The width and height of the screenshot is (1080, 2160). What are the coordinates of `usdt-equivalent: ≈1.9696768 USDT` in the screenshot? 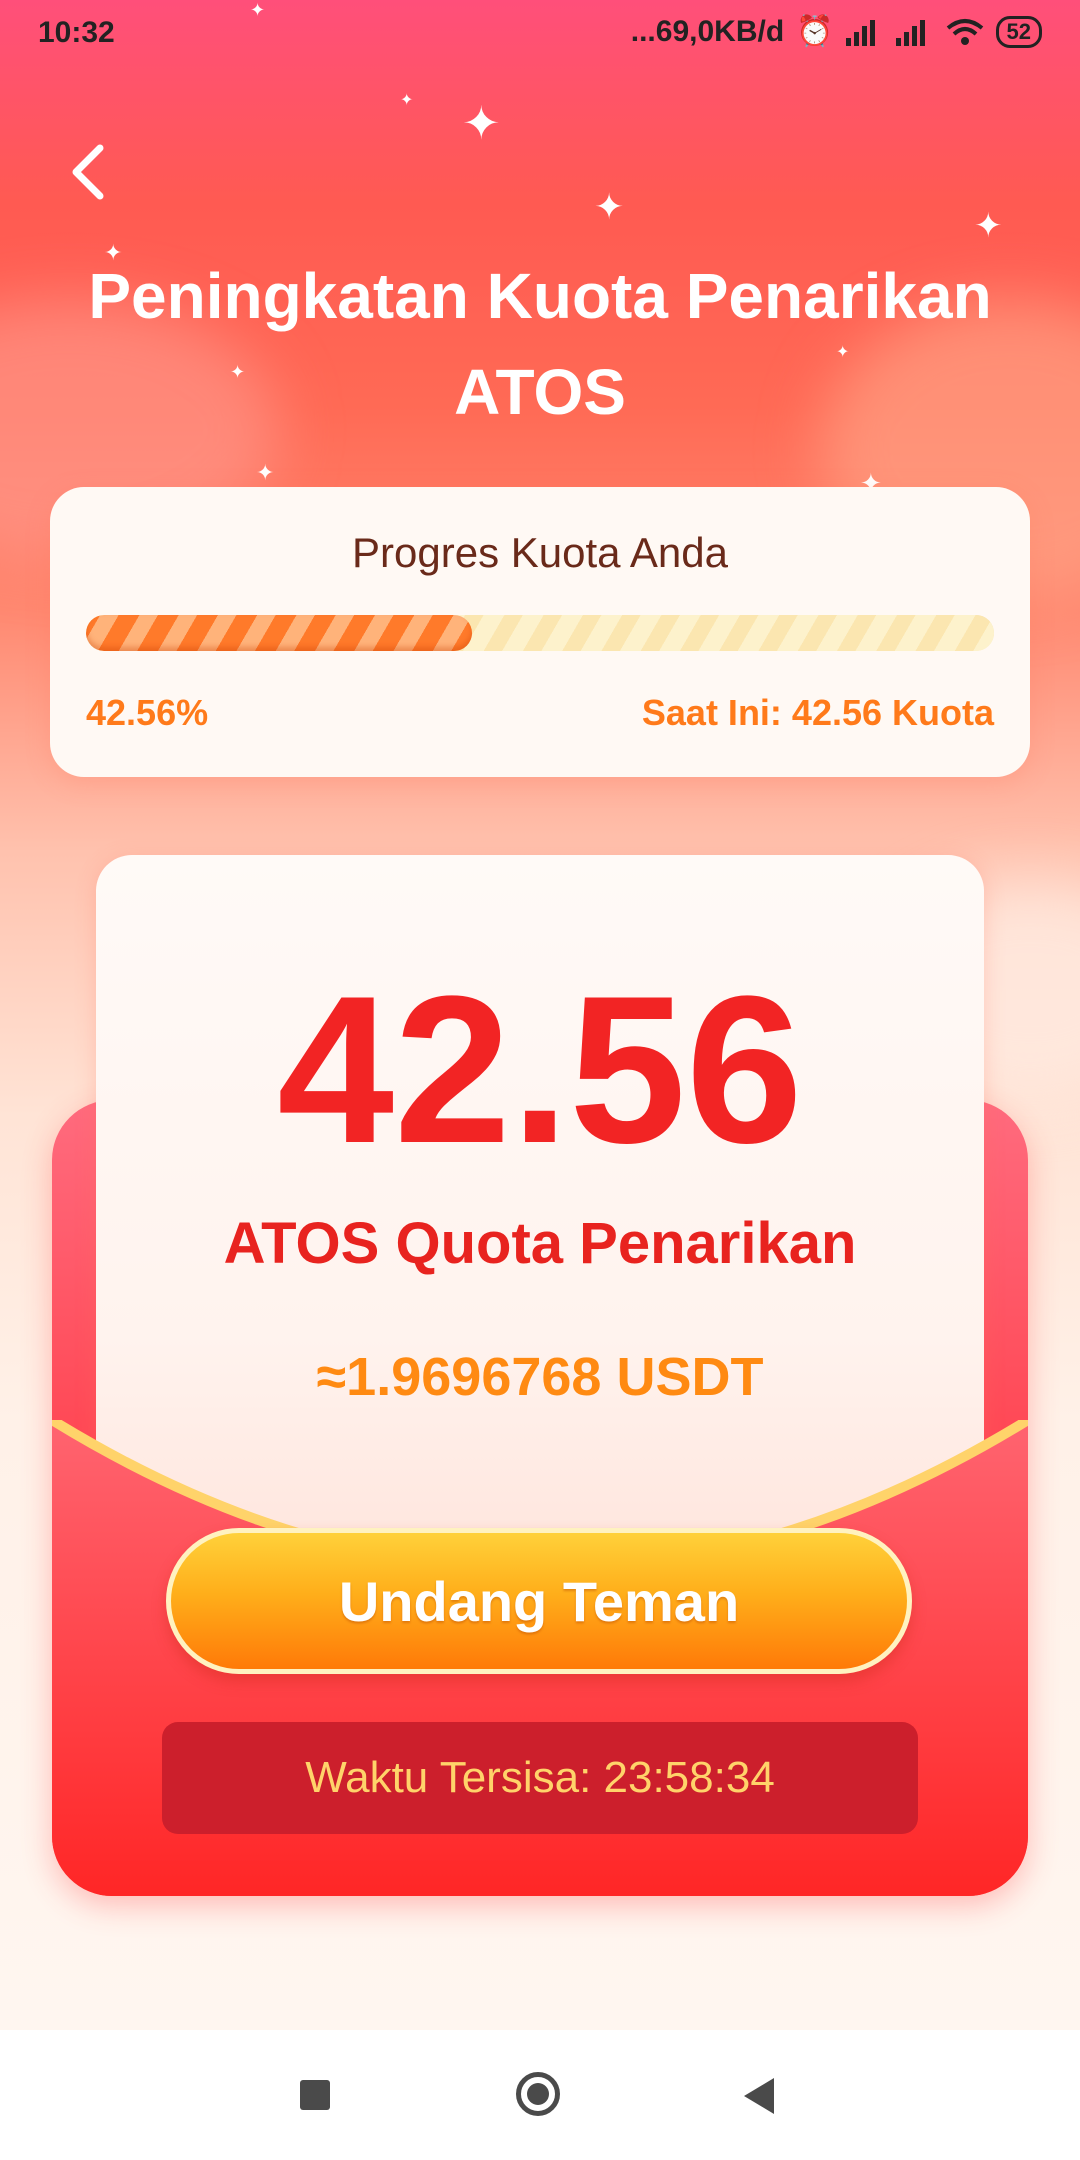 It's located at (540, 1377).